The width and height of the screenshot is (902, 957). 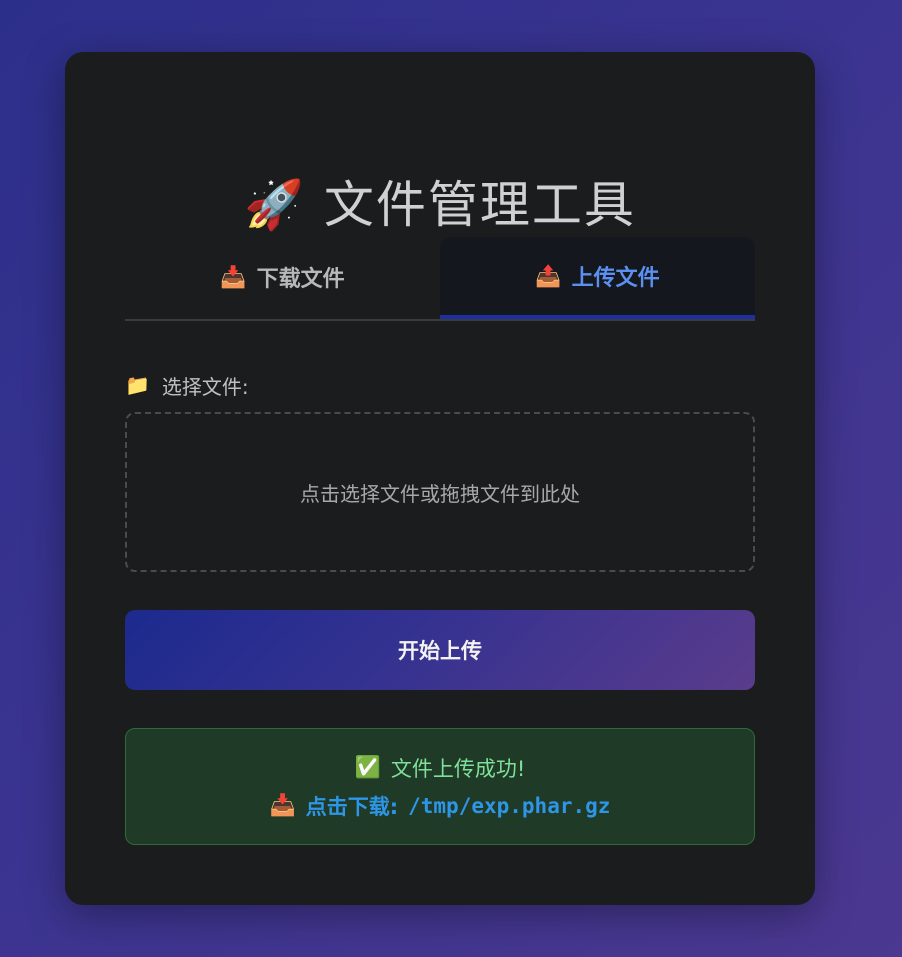 What do you see at coordinates (615, 278) in the screenshot?
I see `tab-upload-label: 上传文件` at bounding box center [615, 278].